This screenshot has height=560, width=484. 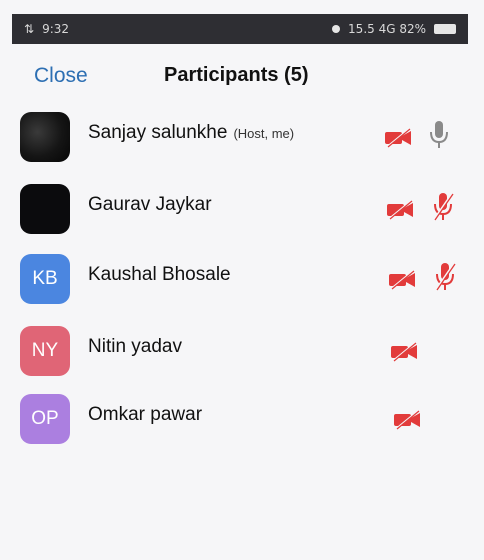 I want to click on participant-row: KB Kaushal Bhosale, so click(x=242, y=280).